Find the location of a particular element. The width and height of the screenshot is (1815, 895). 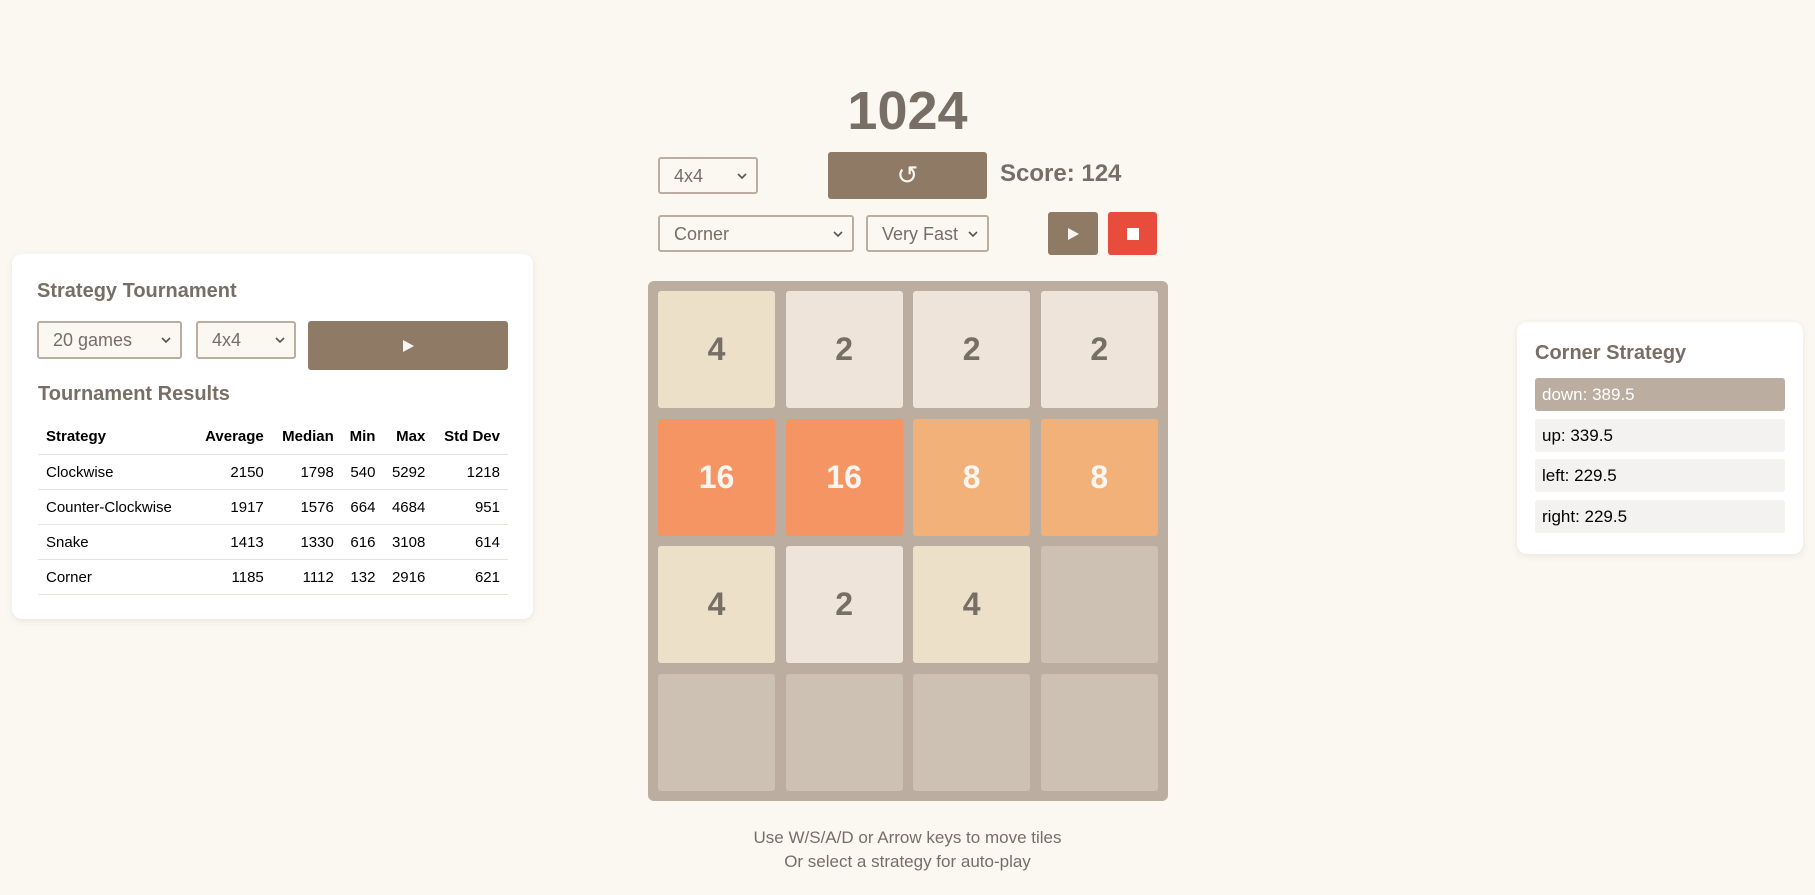

strategy-eval-title: Corner Strategy is located at coordinates (1611, 353).